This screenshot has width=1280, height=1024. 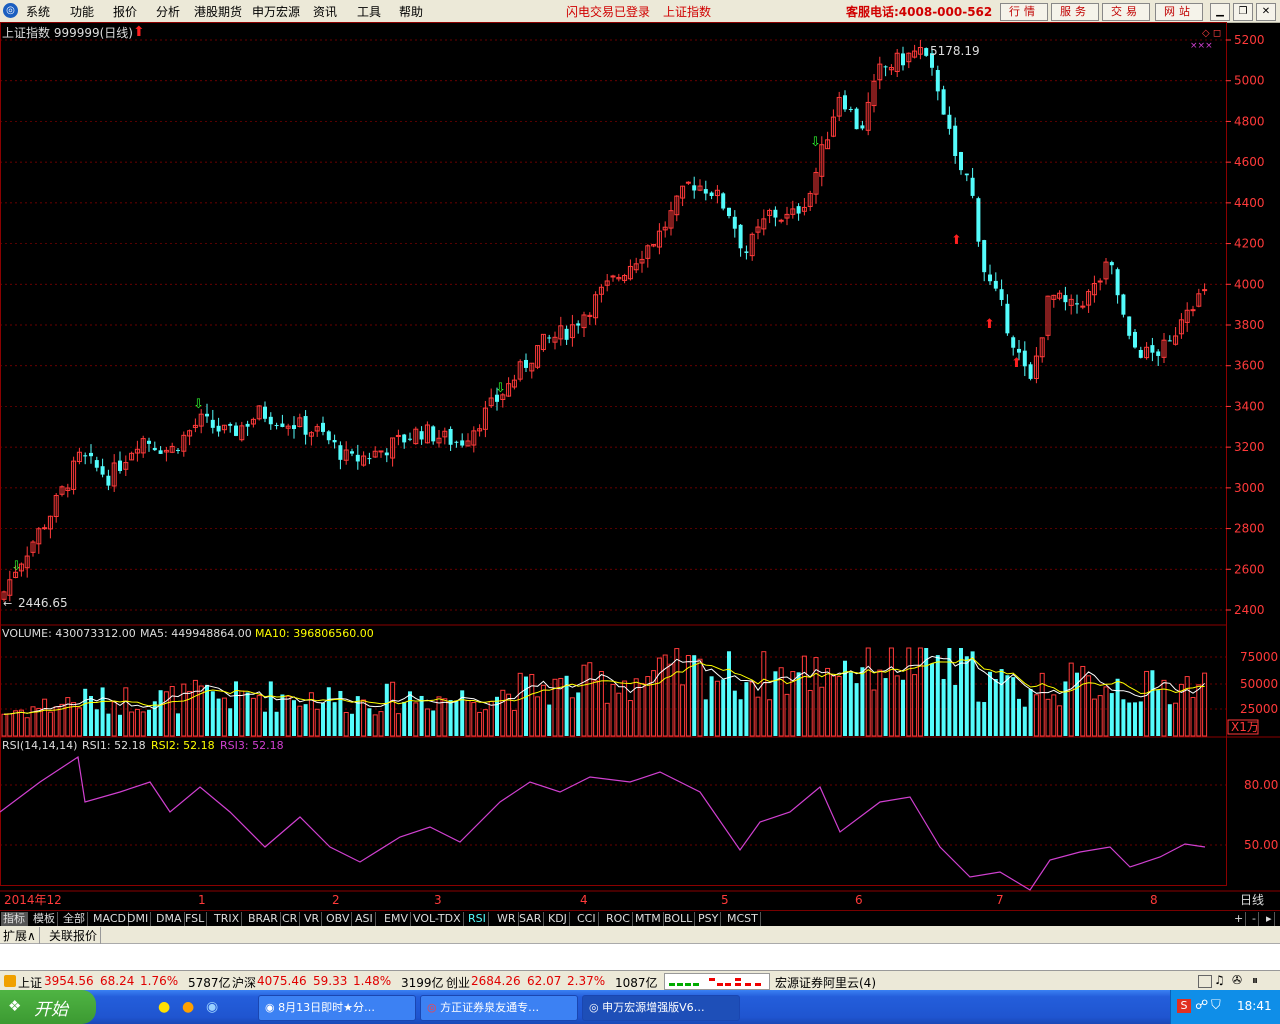 I want to click on remove-indicator-button: -, so click(x=1254, y=919).